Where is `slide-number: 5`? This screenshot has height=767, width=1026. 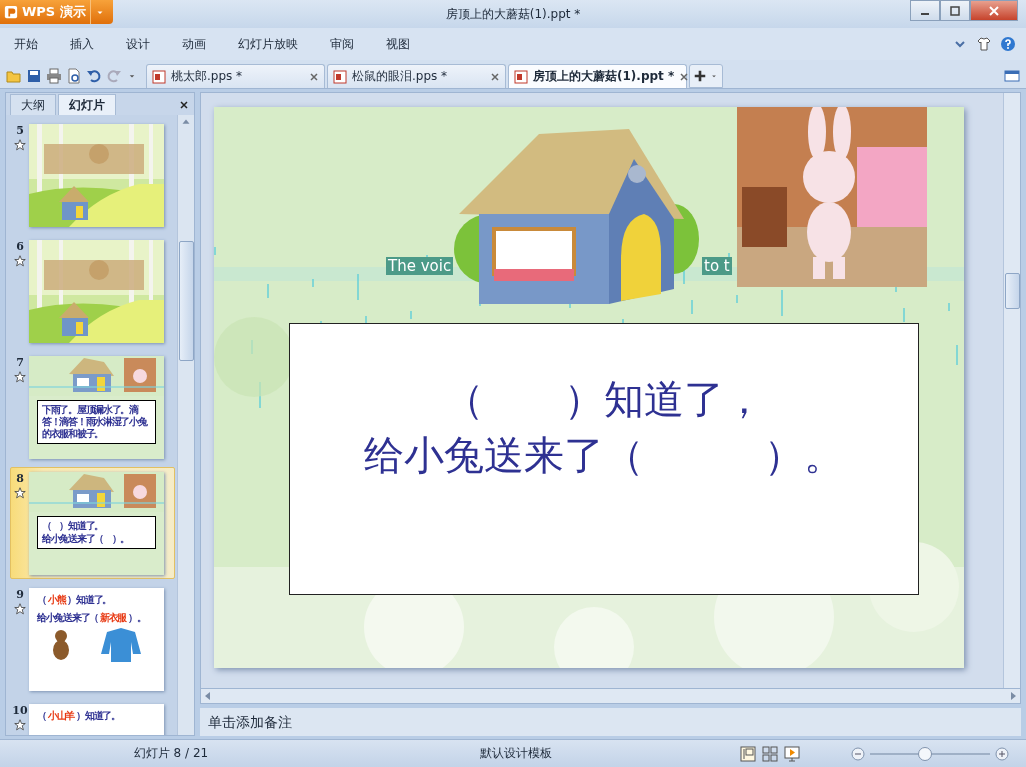 slide-number: 5 is located at coordinates (20, 130).